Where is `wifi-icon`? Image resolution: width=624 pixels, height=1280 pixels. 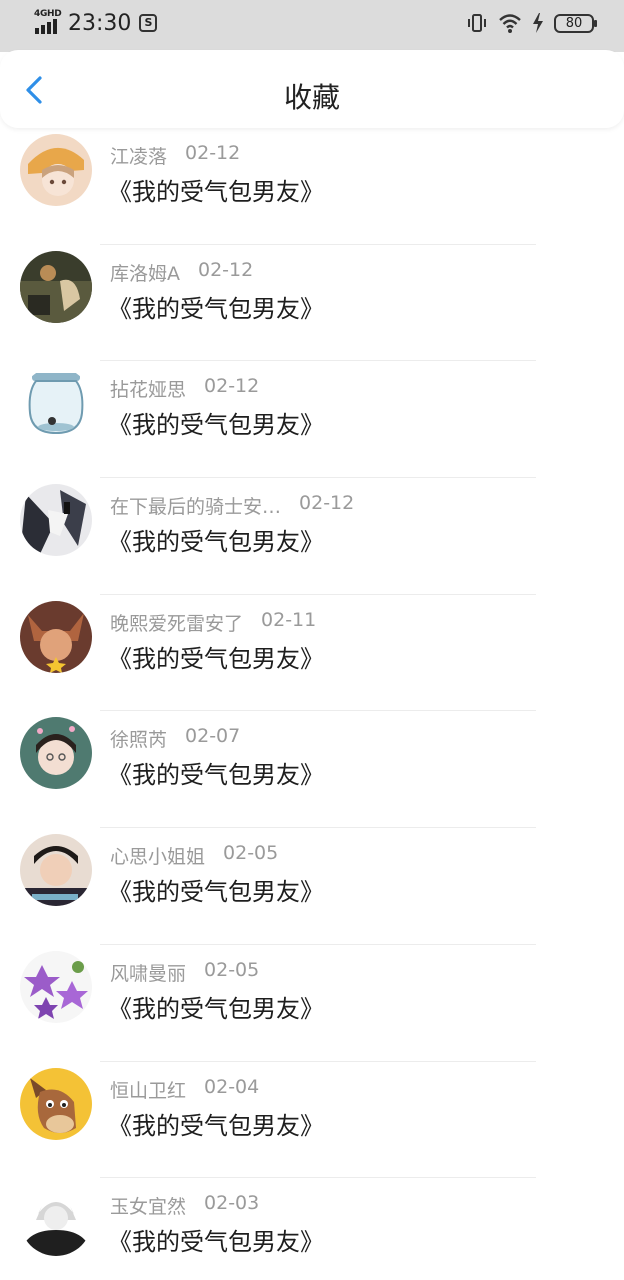
wifi-icon is located at coordinates (510, 23).